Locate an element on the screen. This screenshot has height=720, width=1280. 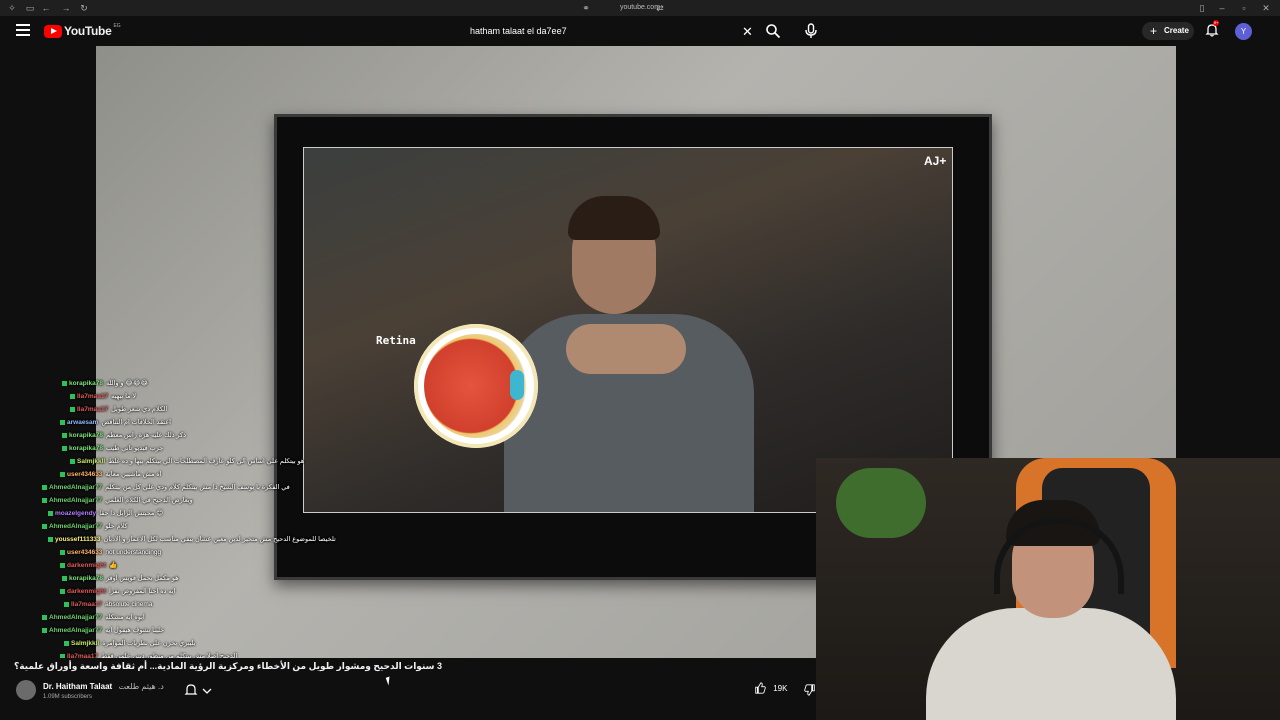
eye-lens is located at coordinates (517, 385).